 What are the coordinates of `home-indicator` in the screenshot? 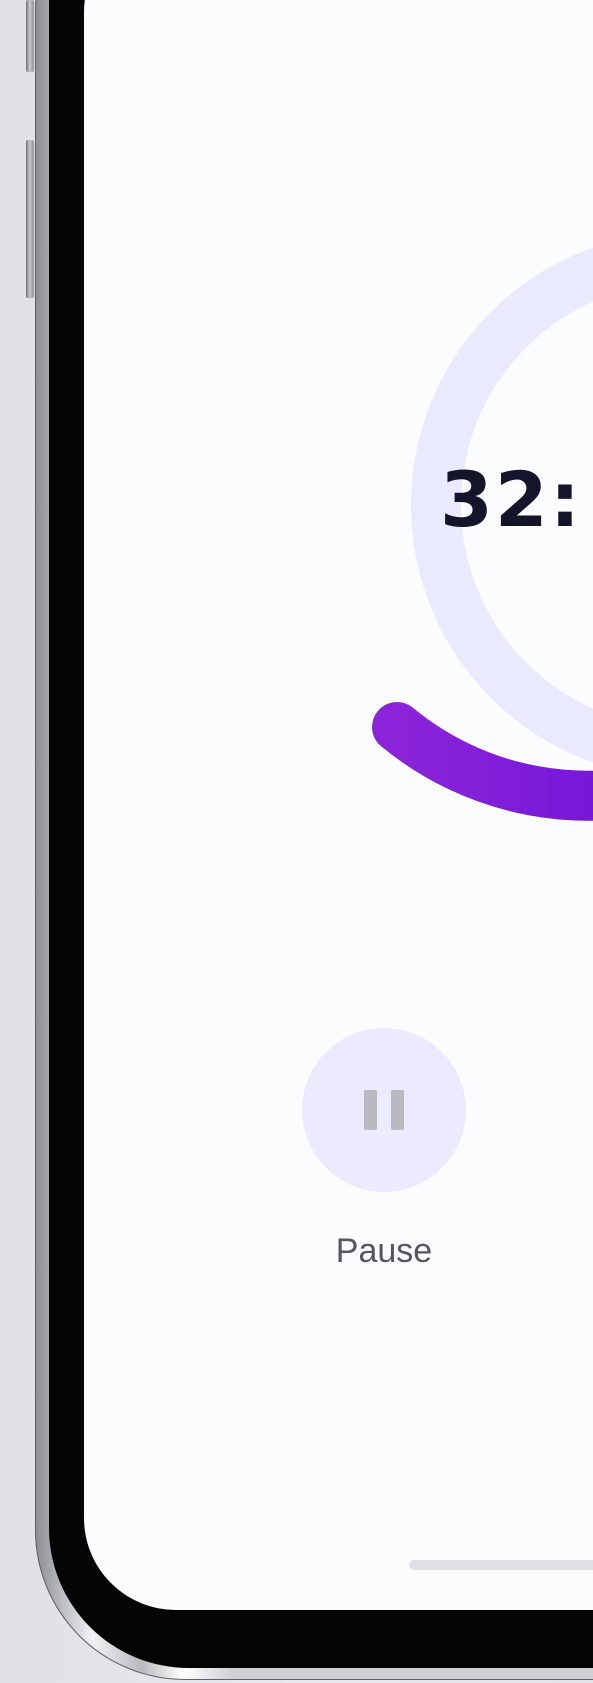 It's located at (501, 1565).